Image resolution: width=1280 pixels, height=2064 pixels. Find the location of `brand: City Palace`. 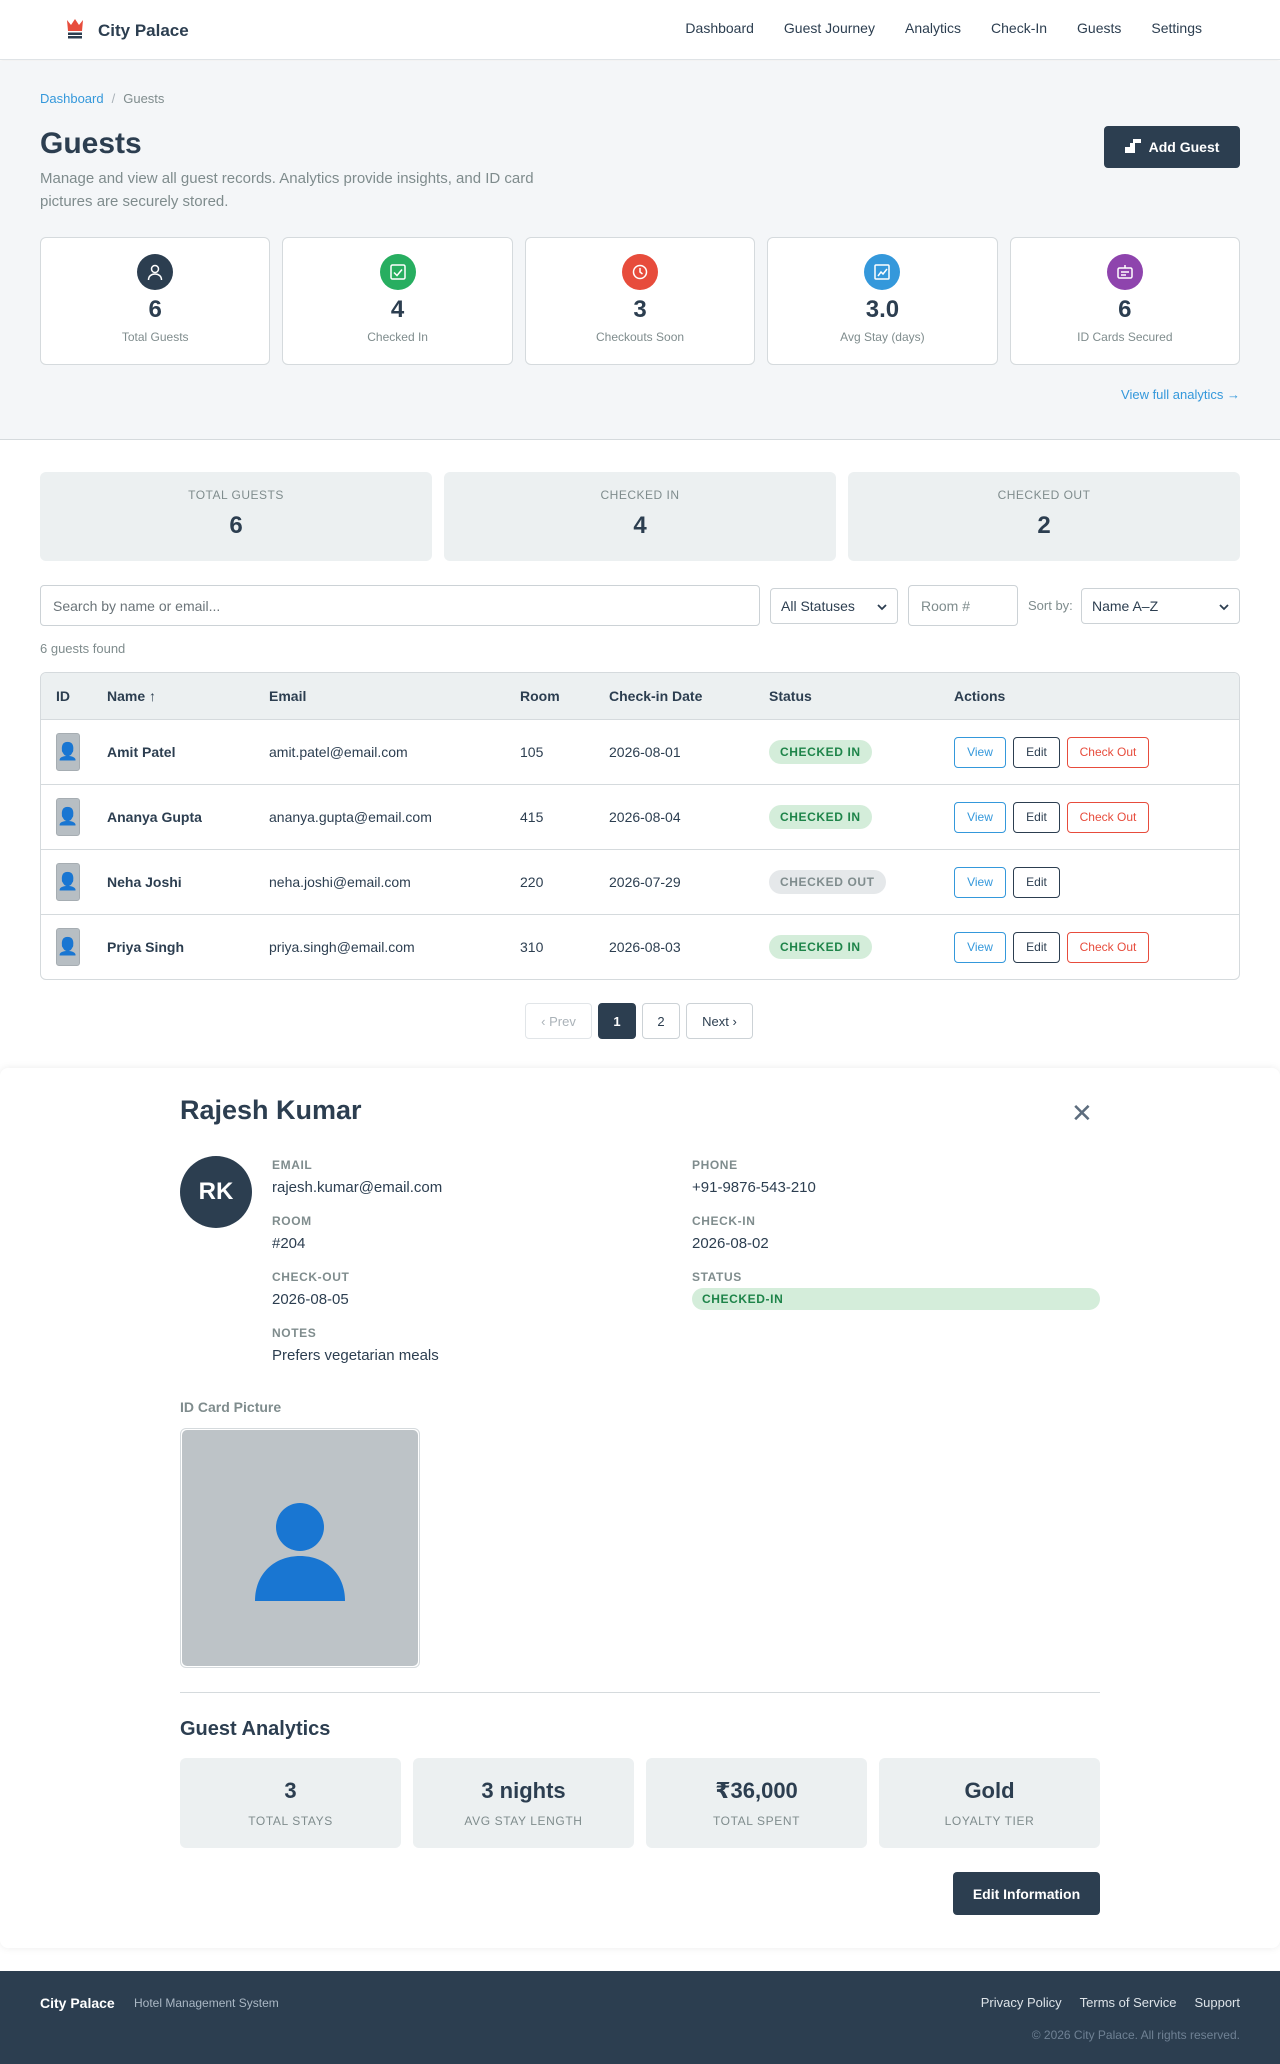

brand: City Palace is located at coordinates (127, 30).